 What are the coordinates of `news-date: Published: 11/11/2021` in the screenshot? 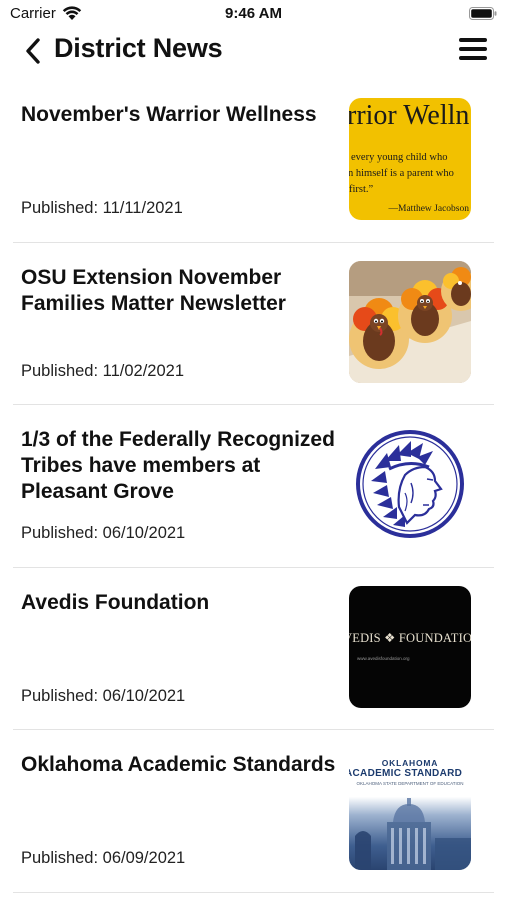 It's located at (102, 208).